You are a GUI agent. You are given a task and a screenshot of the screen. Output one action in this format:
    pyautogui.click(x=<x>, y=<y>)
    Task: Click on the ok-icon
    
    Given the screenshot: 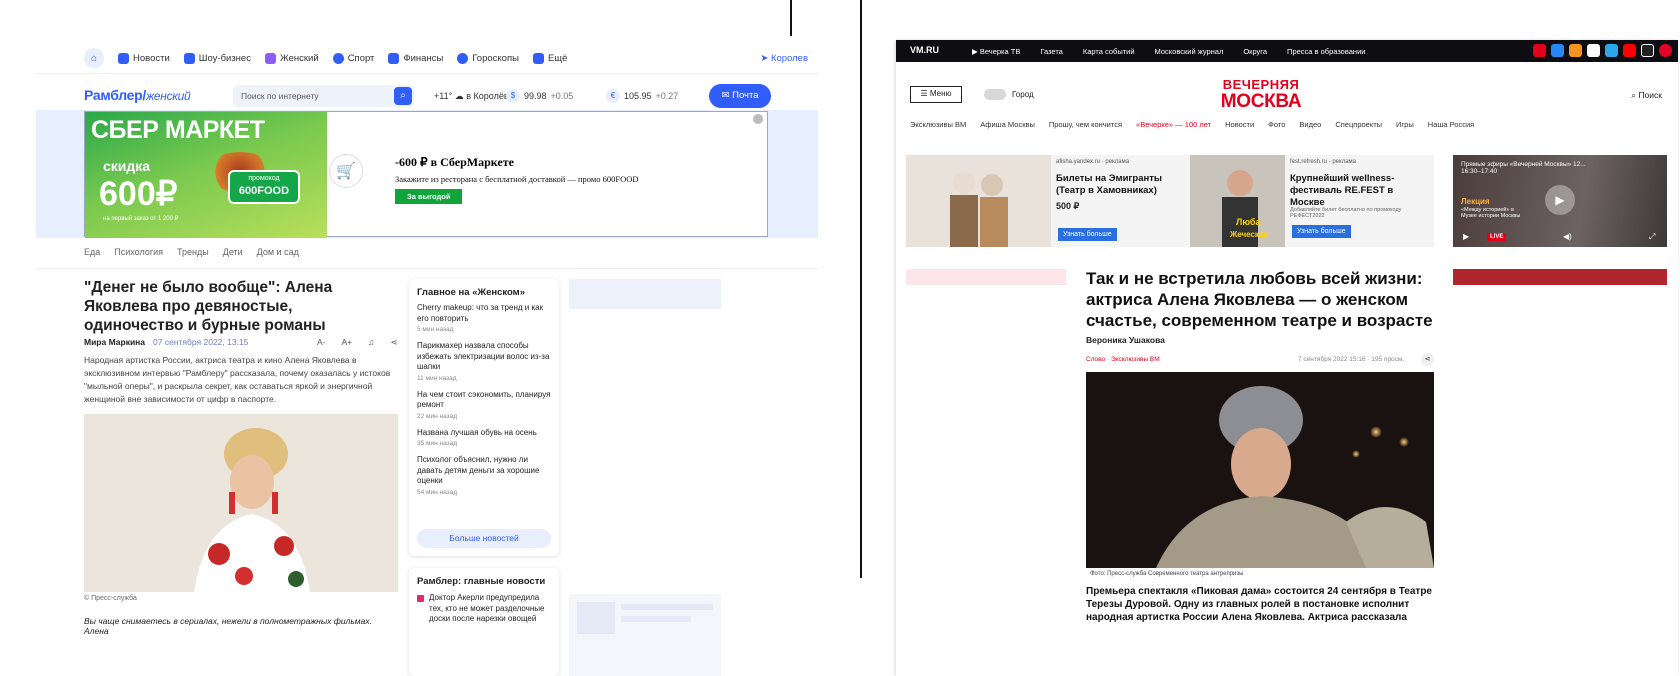 What is the action you would take?
    pyautogui.click(x=1575, y=50)
    